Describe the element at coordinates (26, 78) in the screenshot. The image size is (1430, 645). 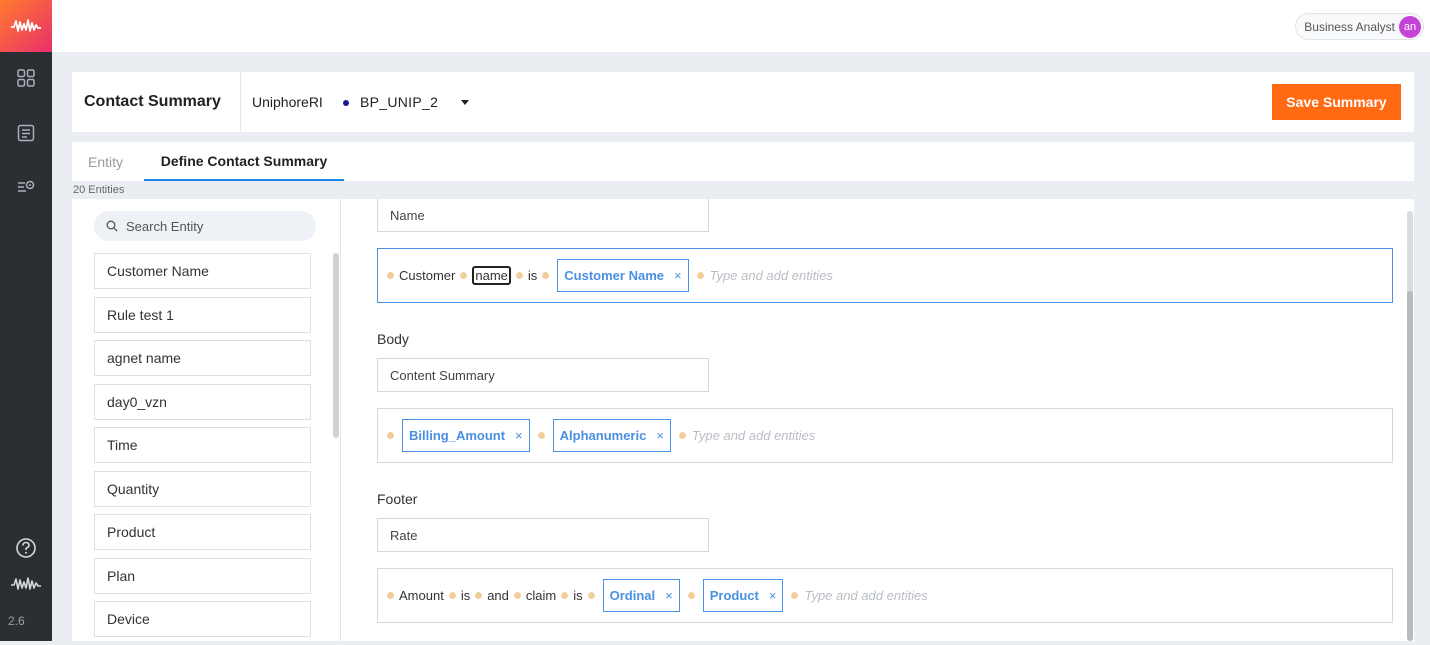
I see `dashboard-grid-icon` at that location.